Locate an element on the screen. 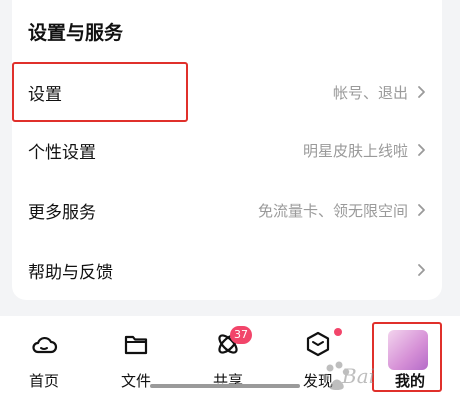 This screenshot has height=400, width=460. folder-icon is located at coordinates (136, 345).